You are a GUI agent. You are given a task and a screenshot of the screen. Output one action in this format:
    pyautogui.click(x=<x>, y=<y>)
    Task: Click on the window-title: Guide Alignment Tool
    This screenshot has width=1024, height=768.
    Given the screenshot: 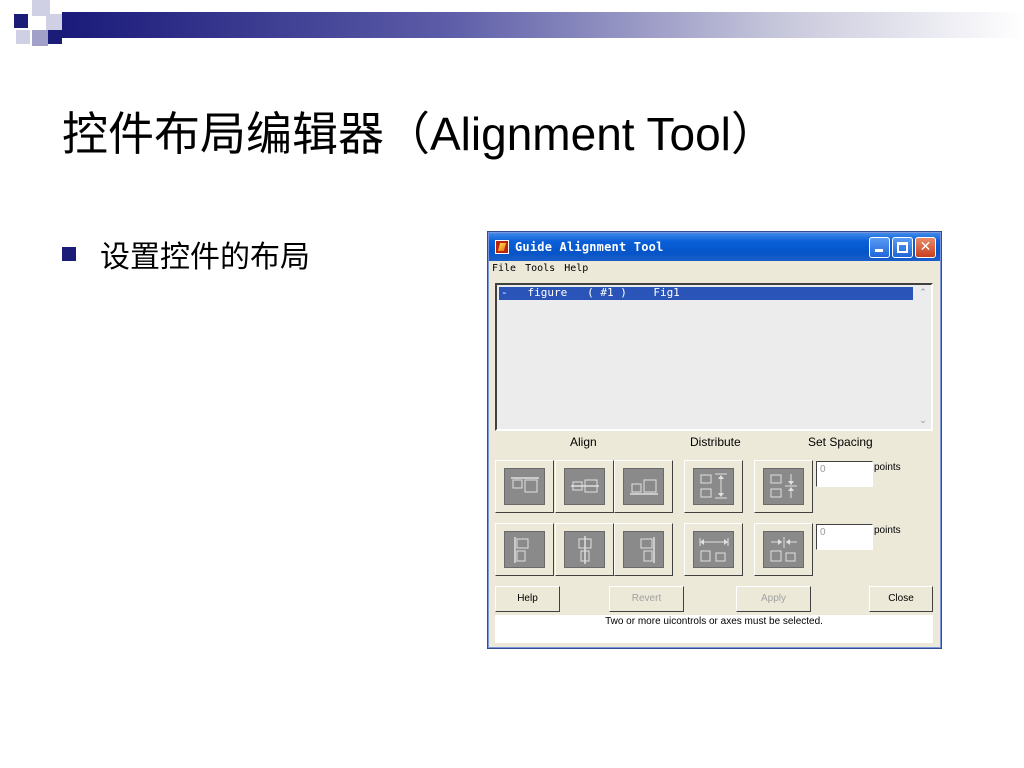 What is the action you would take?
    pyautogui.click(x=589, y=247)
    